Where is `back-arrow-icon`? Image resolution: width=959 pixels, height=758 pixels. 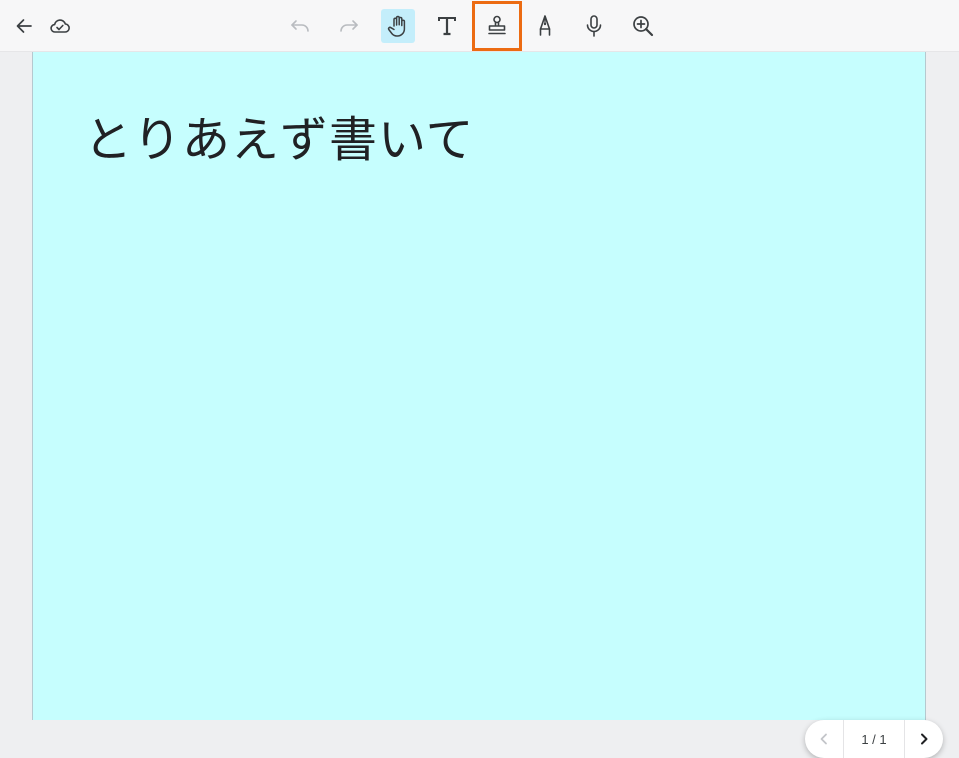
back-arrow-icon is located at coordinates (24, 26).